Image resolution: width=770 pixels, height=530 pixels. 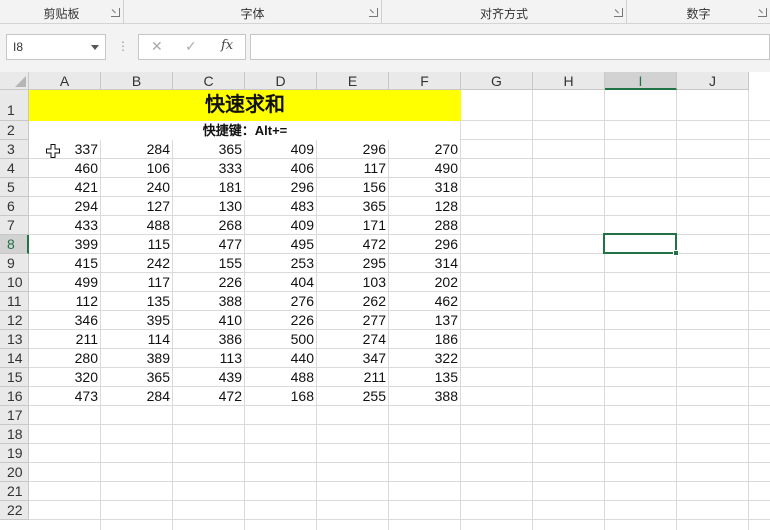 I want to click on data-cell: 460, so click(x=65, y=168).